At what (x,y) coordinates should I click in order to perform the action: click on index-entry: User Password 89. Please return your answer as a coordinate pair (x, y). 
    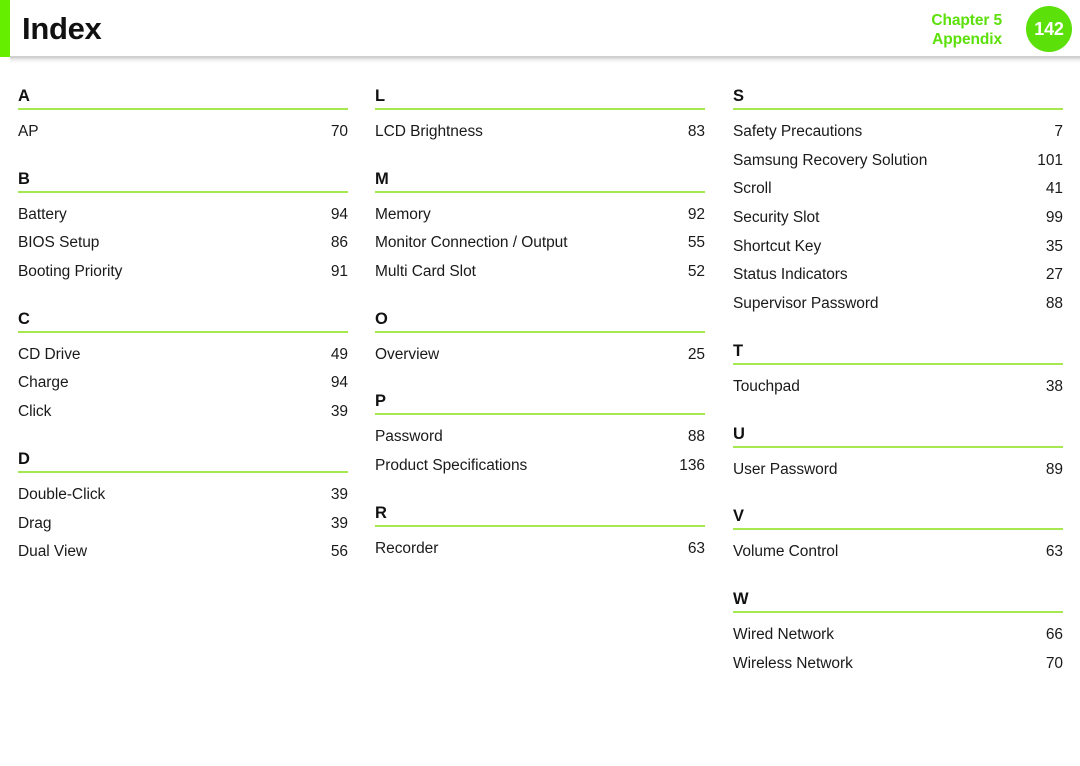
    Looking at the image, I should click on (898, 470).